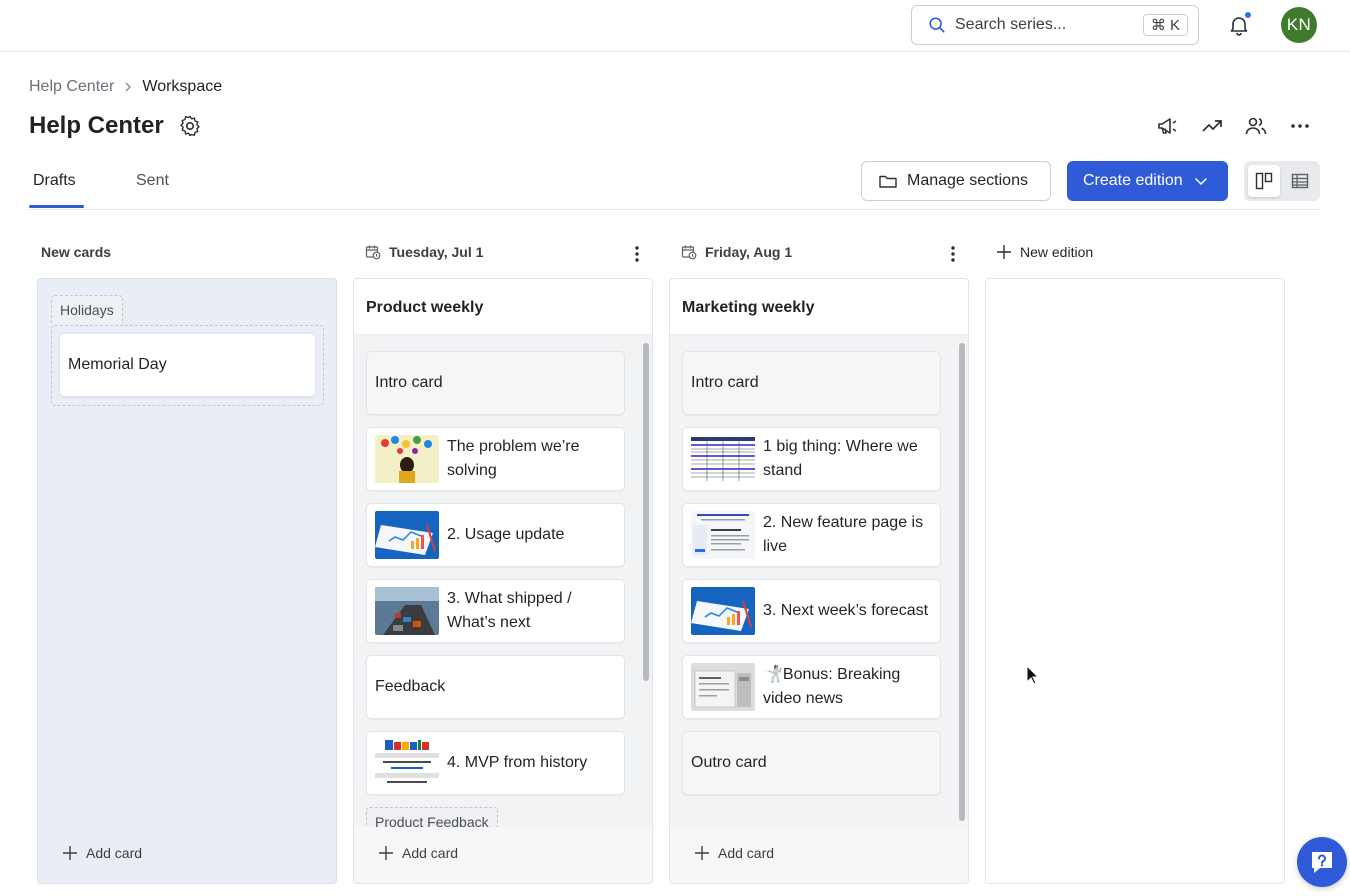 The image size is (1350, 896). What do you see at coordinates (495, 687) in the screenshot?
I see `card-feedback: Feedback` at bounding box center [495, 687].